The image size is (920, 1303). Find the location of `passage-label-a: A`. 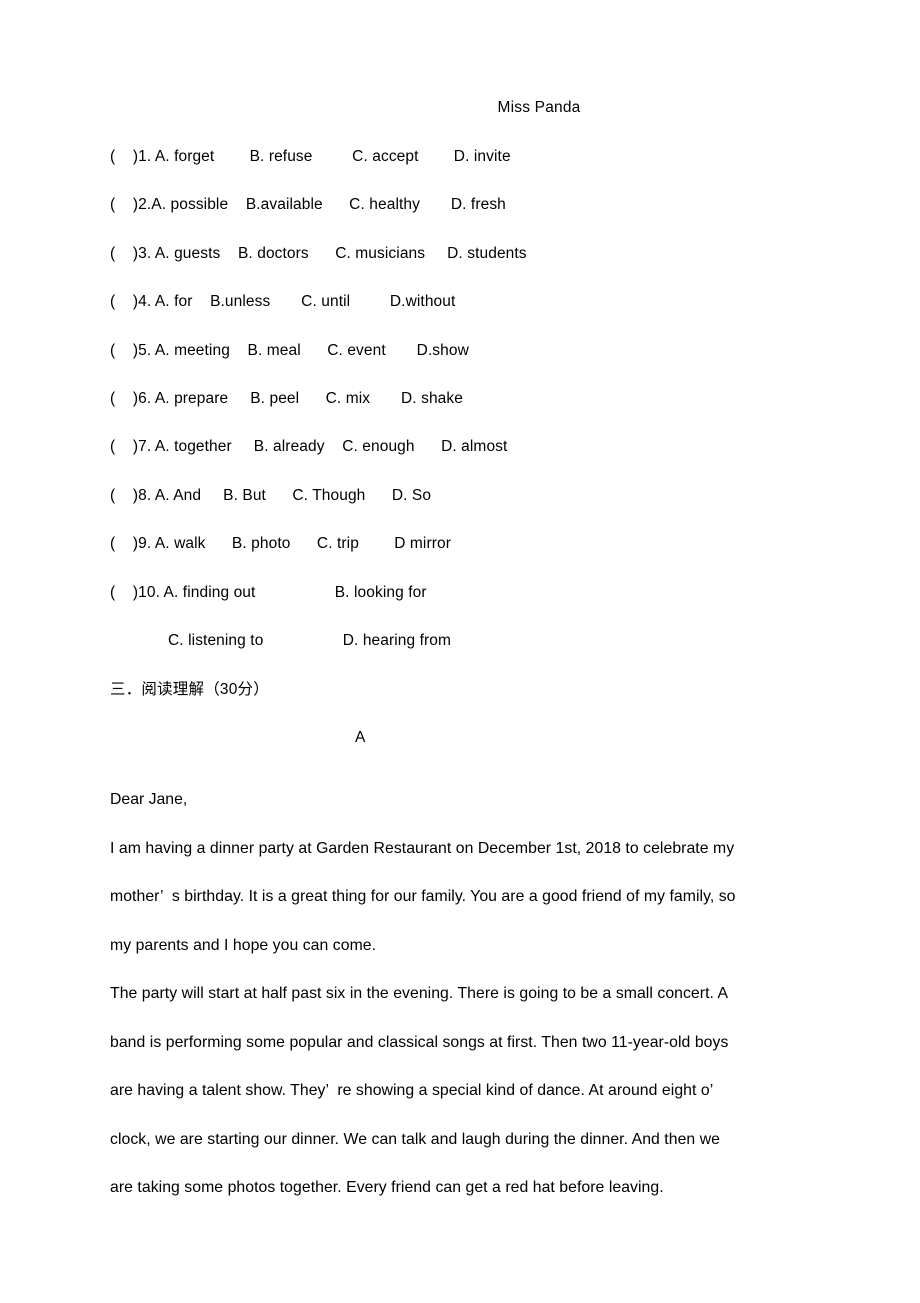

passage-label-a: A is located at coordinates (360, 737).